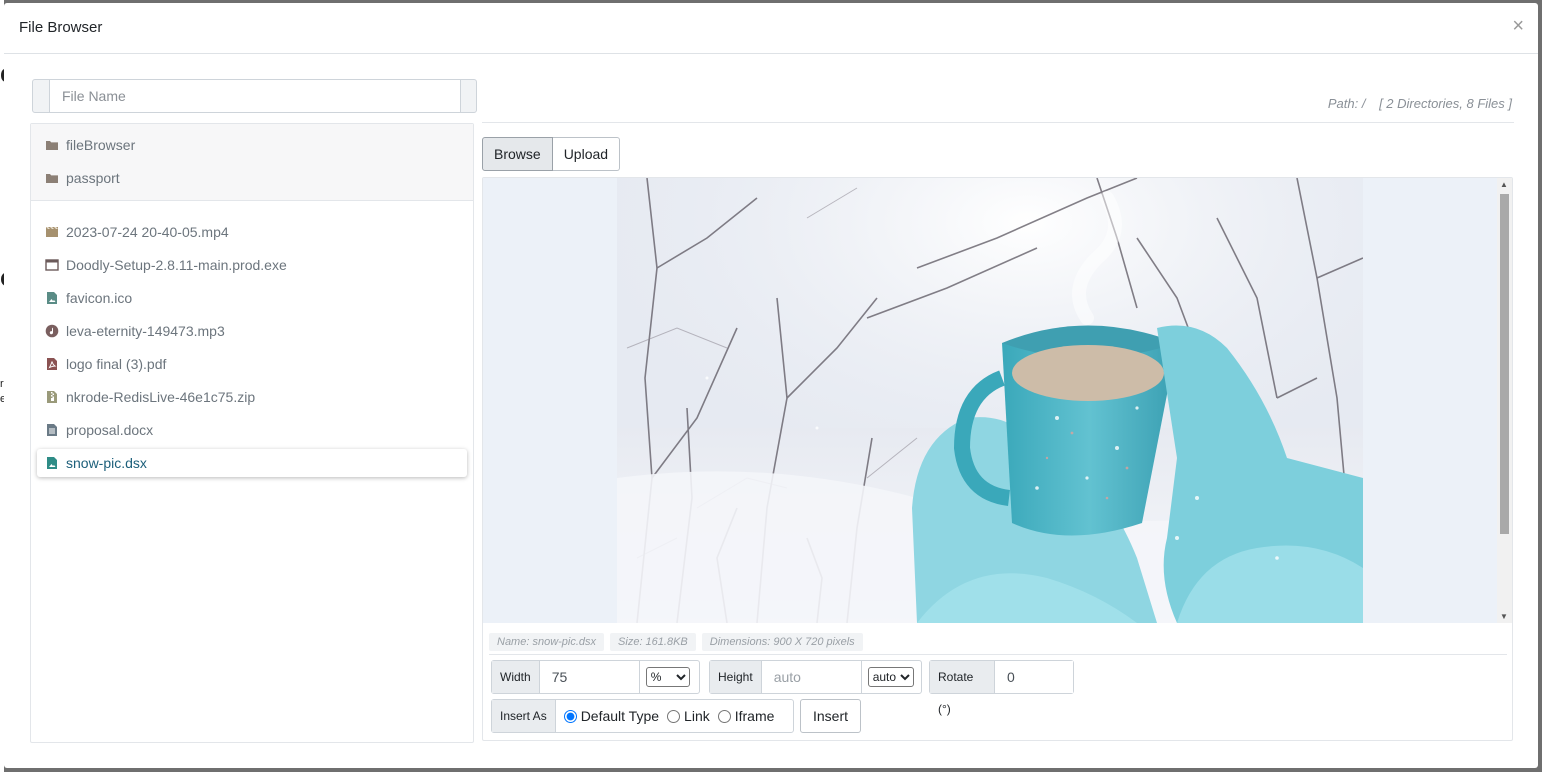 The height and width of the screenshot is (772, 1542). What do you see at coordinates (161, 397) in the screenshot?
I see `file-name: nkrode-RedisLive-46e1c75.zip` at bounding box center [161, 397].